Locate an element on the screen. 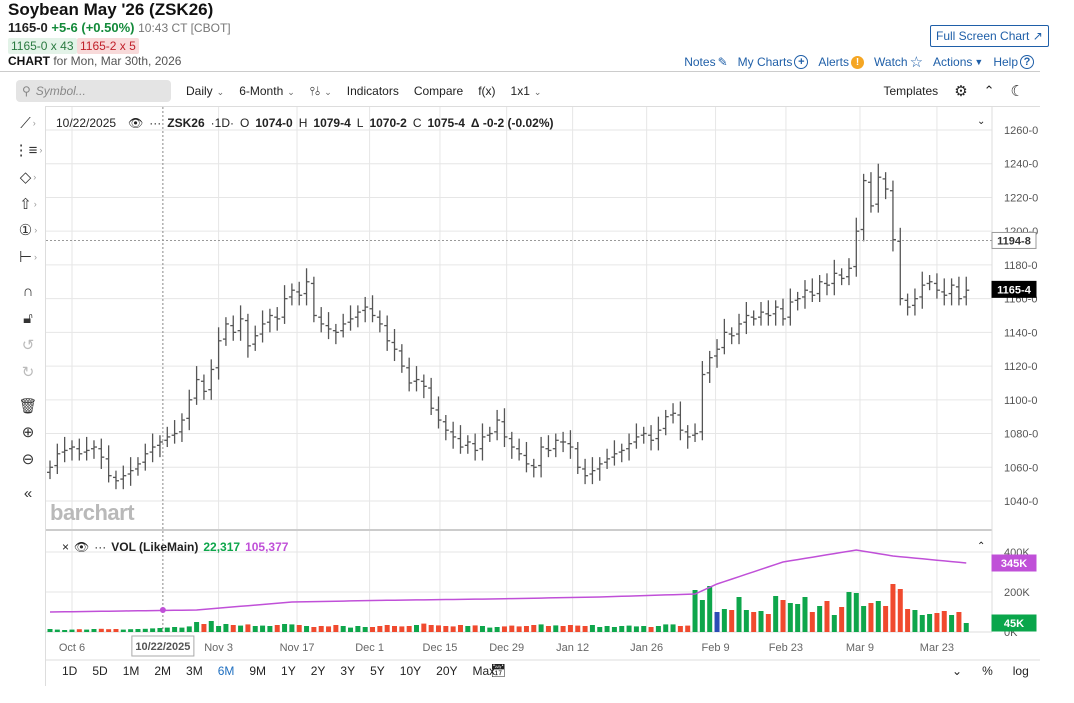  range-3y: 3Y is located at coordinates (347, 671).